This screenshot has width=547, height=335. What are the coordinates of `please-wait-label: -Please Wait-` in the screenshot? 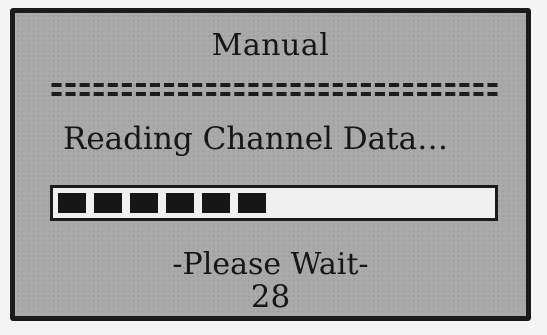 It's located at (270, 264).